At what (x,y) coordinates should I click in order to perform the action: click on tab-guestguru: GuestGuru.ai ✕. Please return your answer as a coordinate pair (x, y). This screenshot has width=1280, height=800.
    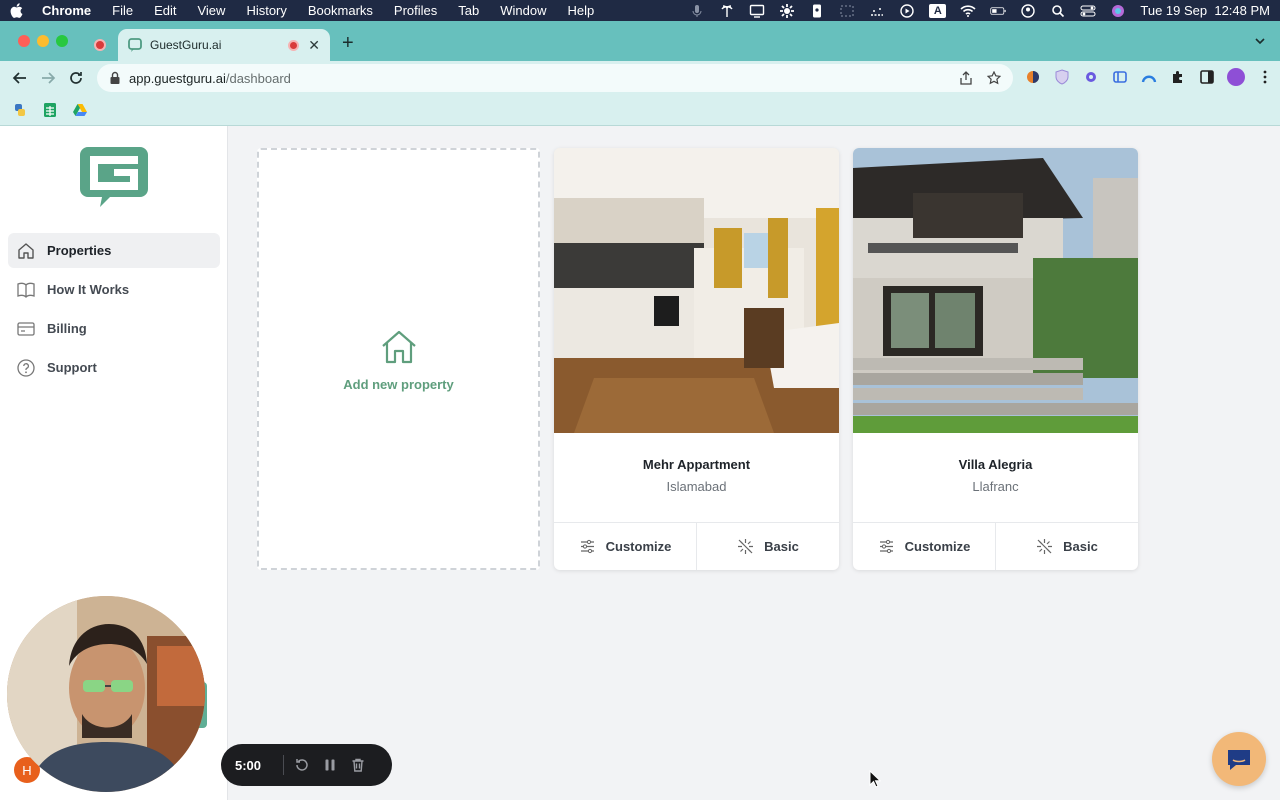
    Looking at the image, I should click on (224, 45).